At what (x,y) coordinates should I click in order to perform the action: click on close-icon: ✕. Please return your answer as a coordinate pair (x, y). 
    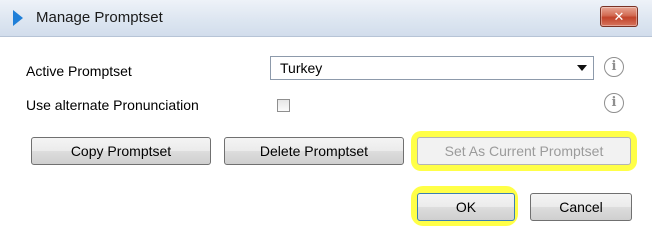
    Looking at the image, I should click on (619, 16).